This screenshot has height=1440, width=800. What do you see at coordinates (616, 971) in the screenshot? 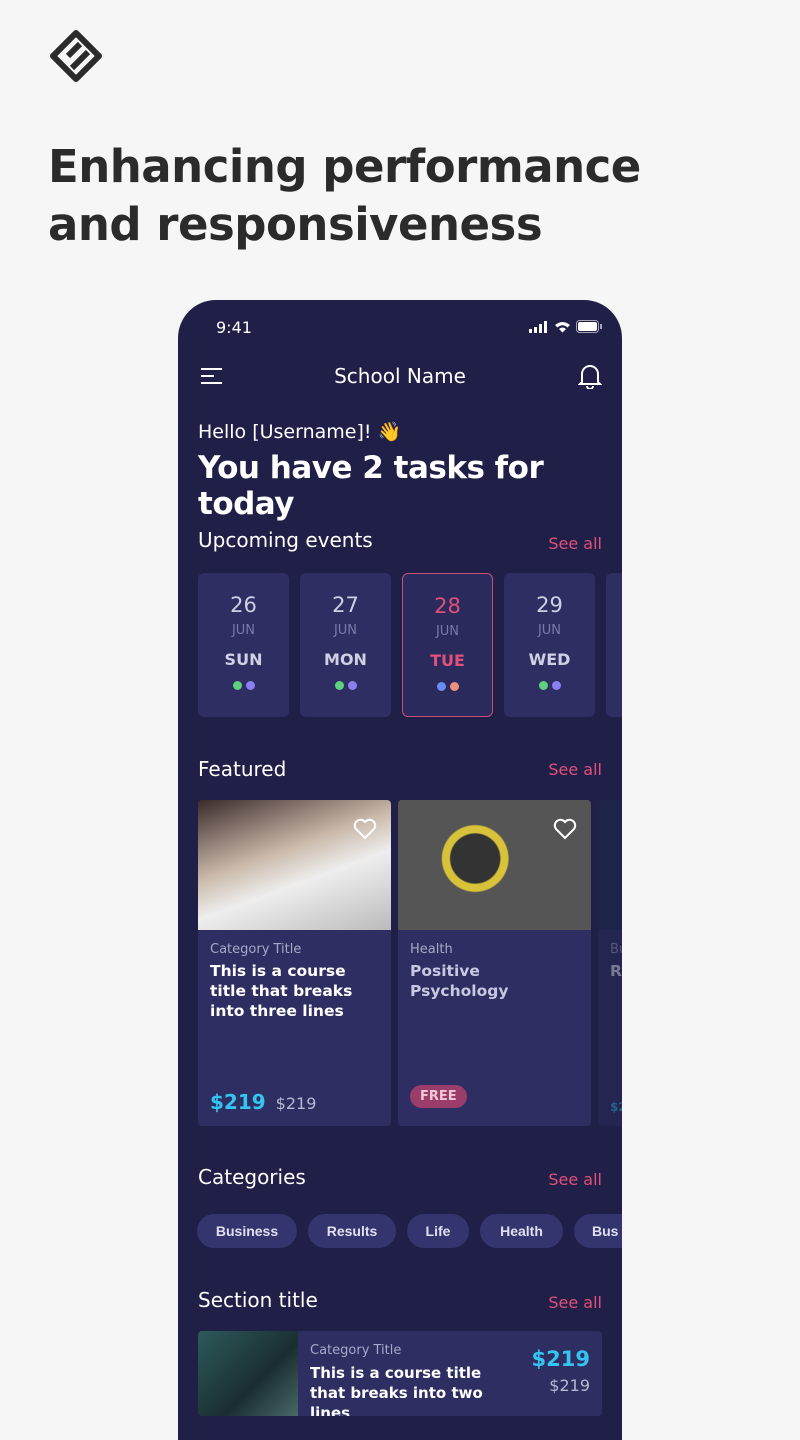
I see `card-title: Re ar` at bounding box center [616, 971].